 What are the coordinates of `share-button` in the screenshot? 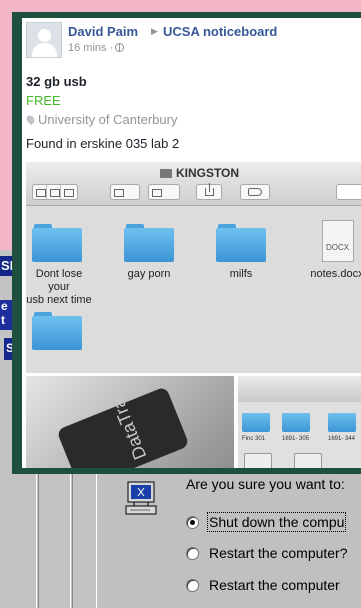 It's located at (209, 191).